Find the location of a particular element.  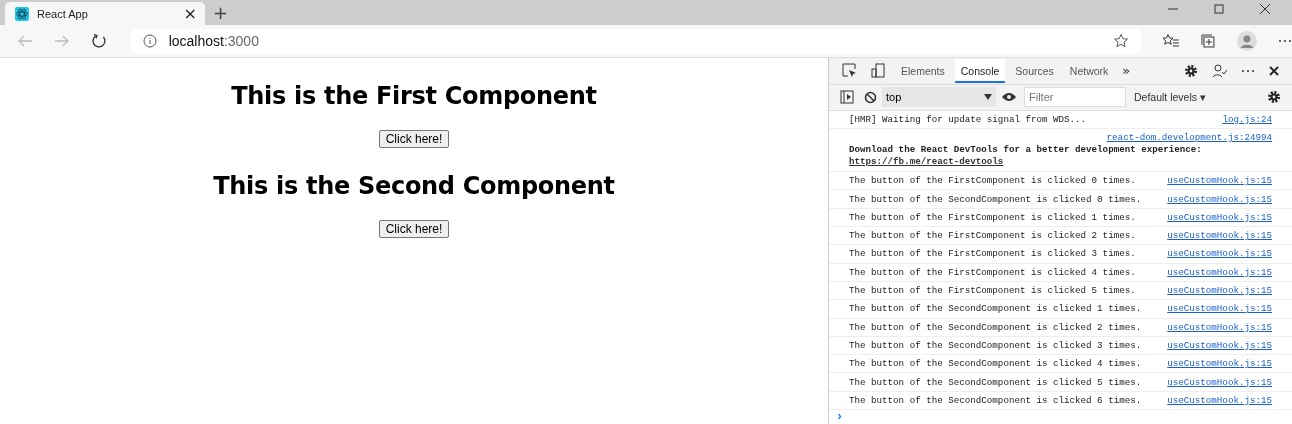

console-message: Download the React DevTools for a better development experience: https://fb.me/react-devtools is located at coordinates (1026, 156).